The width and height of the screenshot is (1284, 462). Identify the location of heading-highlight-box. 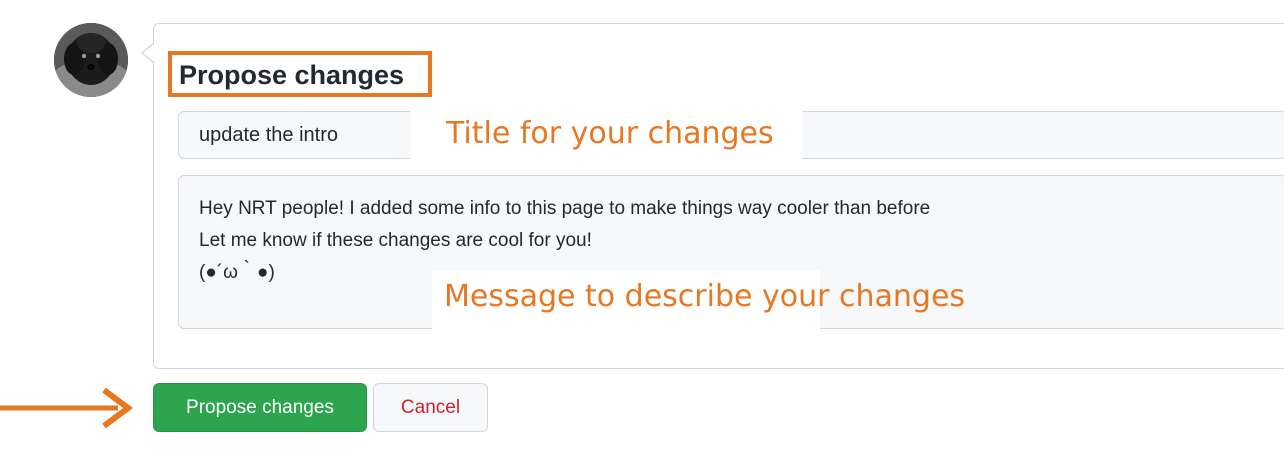
(300, 74).